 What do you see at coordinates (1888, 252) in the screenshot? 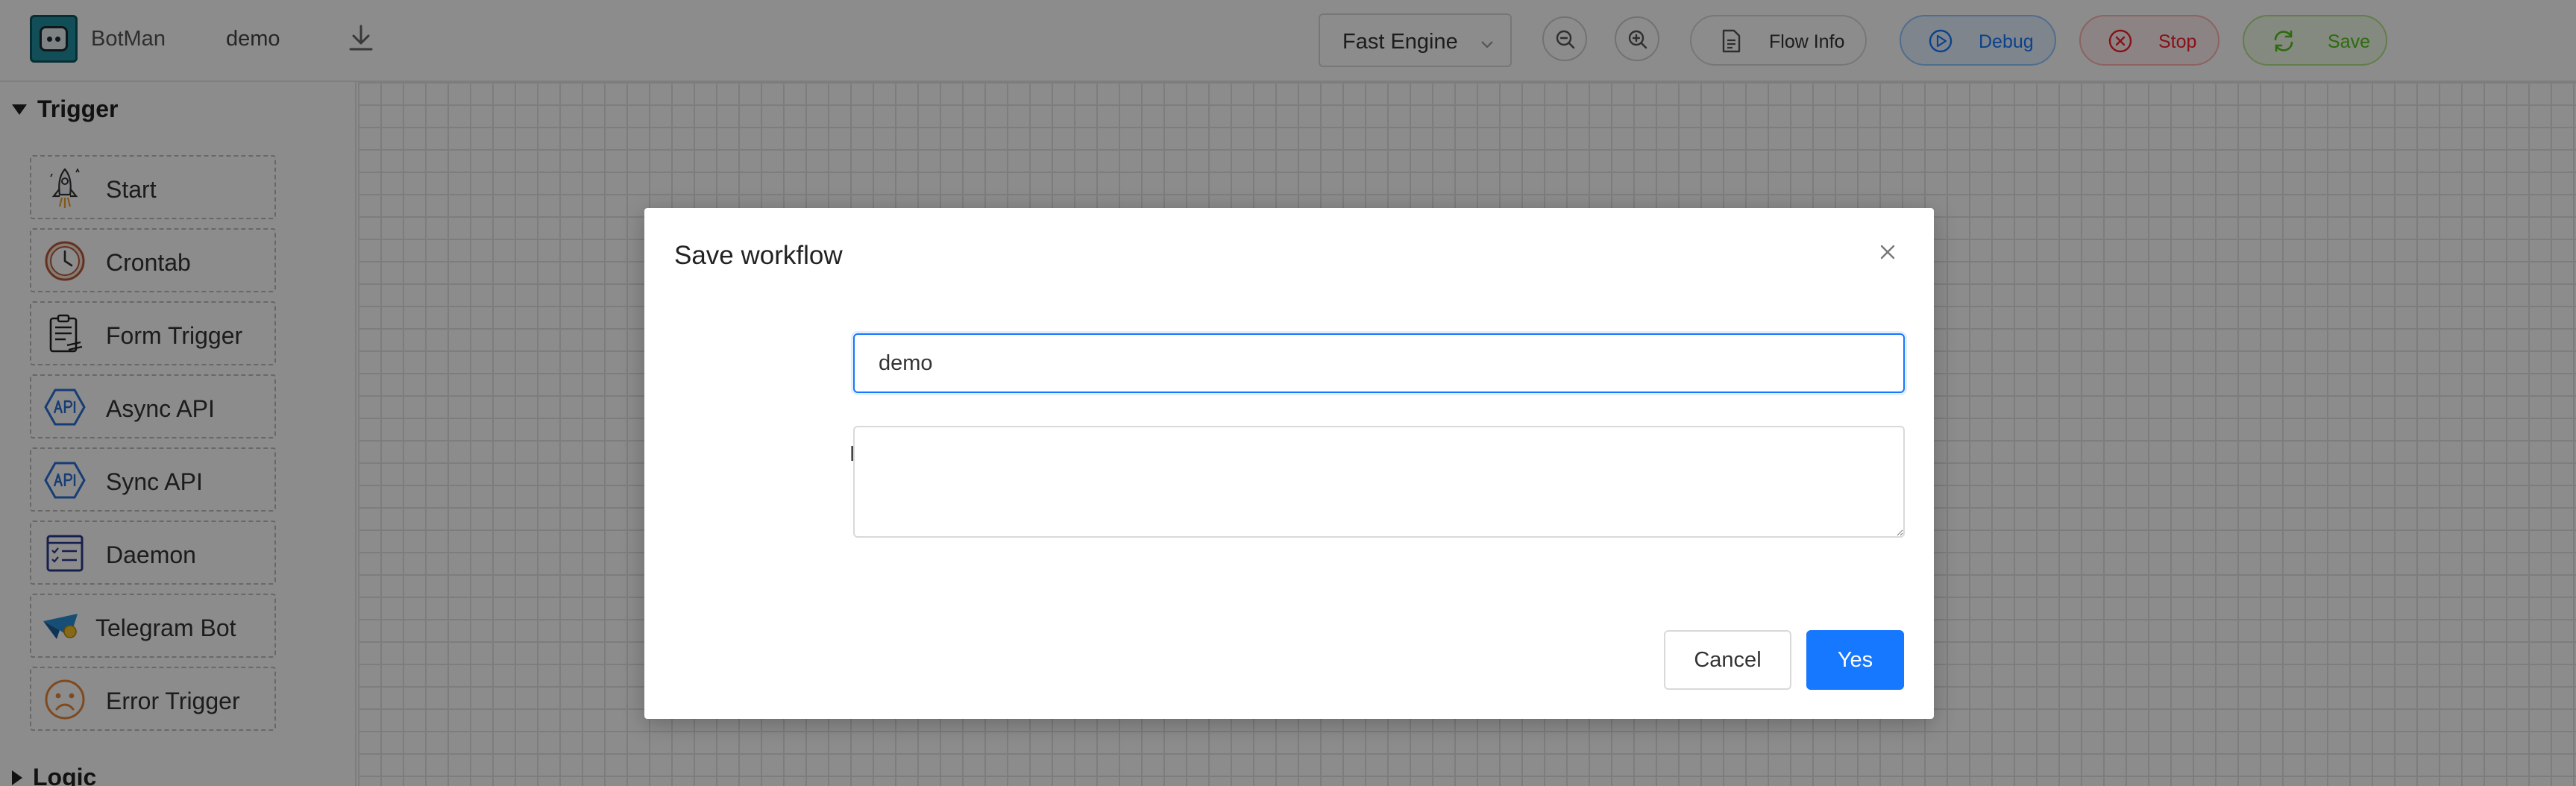
I see `close-icon` at bounding box center [1888, 252].